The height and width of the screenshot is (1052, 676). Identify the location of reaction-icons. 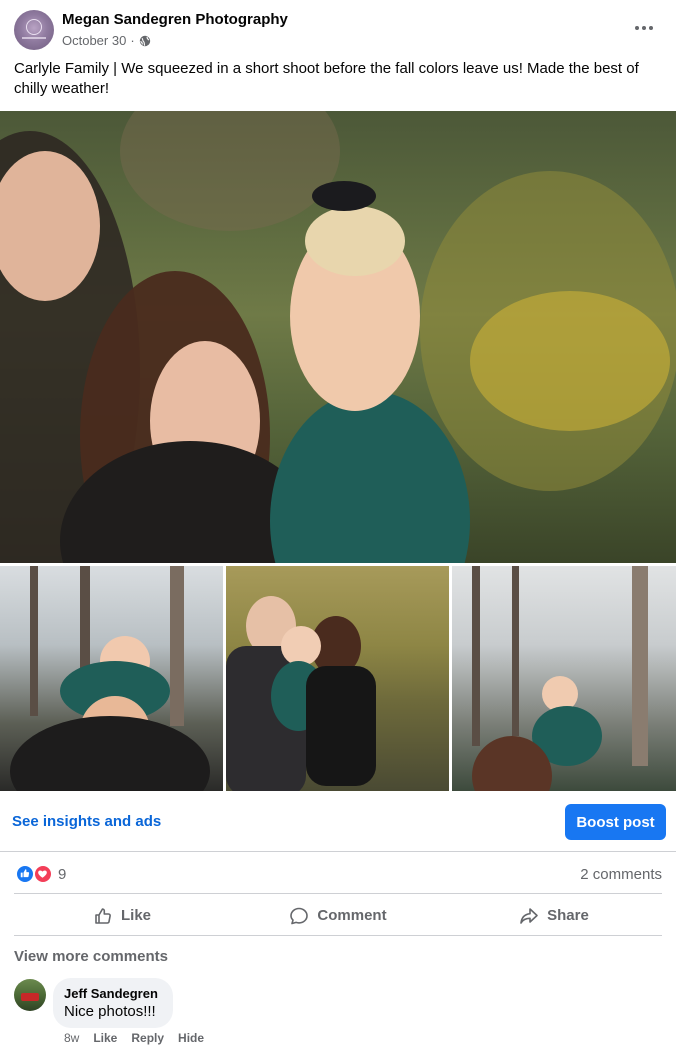
(36, 874).